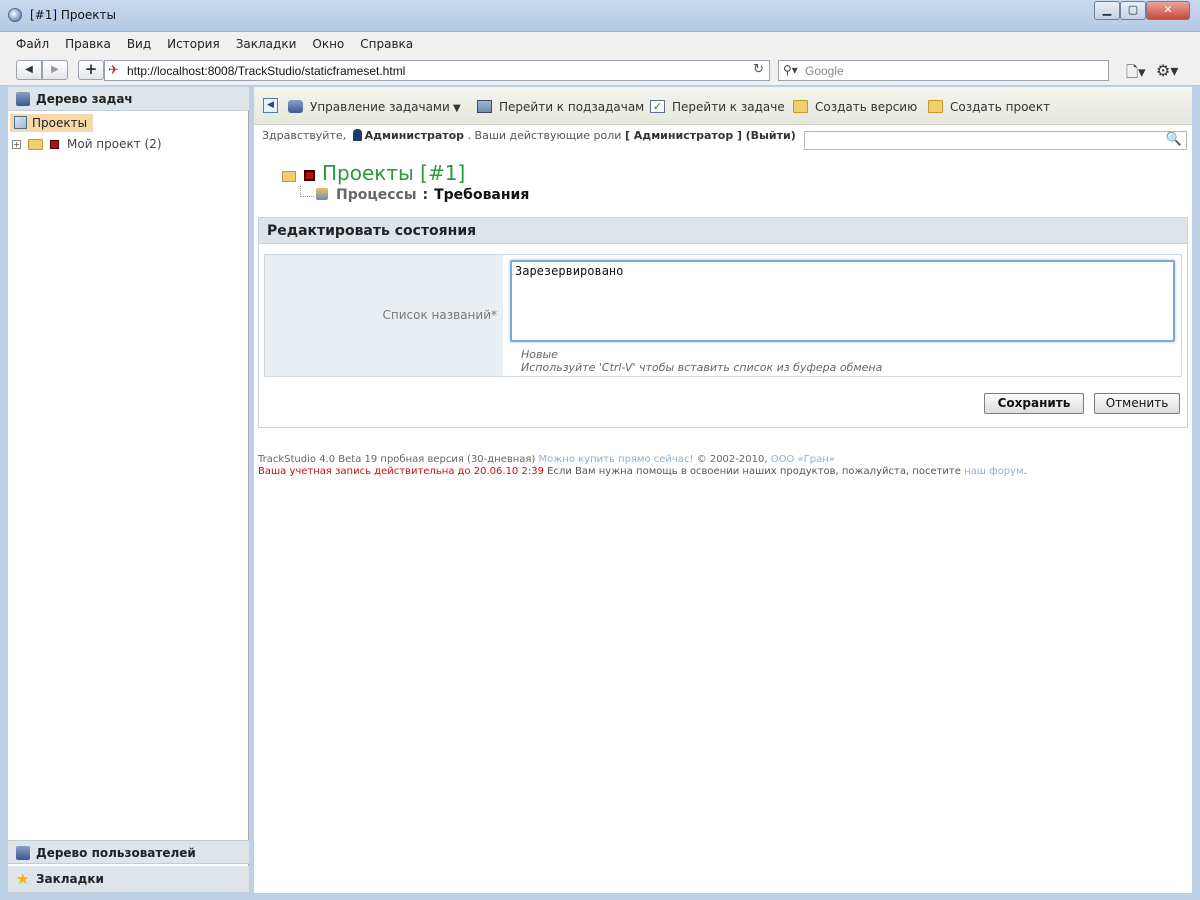 The image size is (1200, 900). Describe the element at coordinates (1168, 10) in the screenshot. I see `close-button: ✕` at that location.